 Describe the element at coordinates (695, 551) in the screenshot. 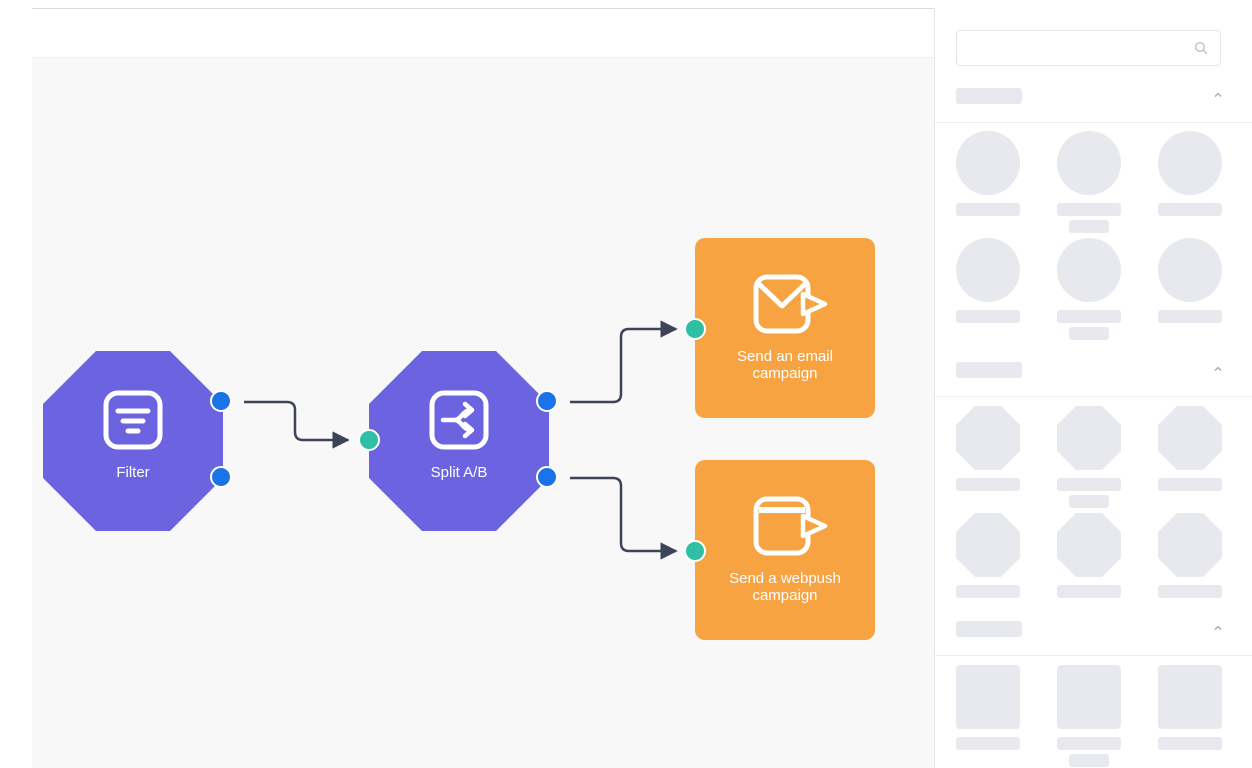

I see `webpush-input-port` at that location.